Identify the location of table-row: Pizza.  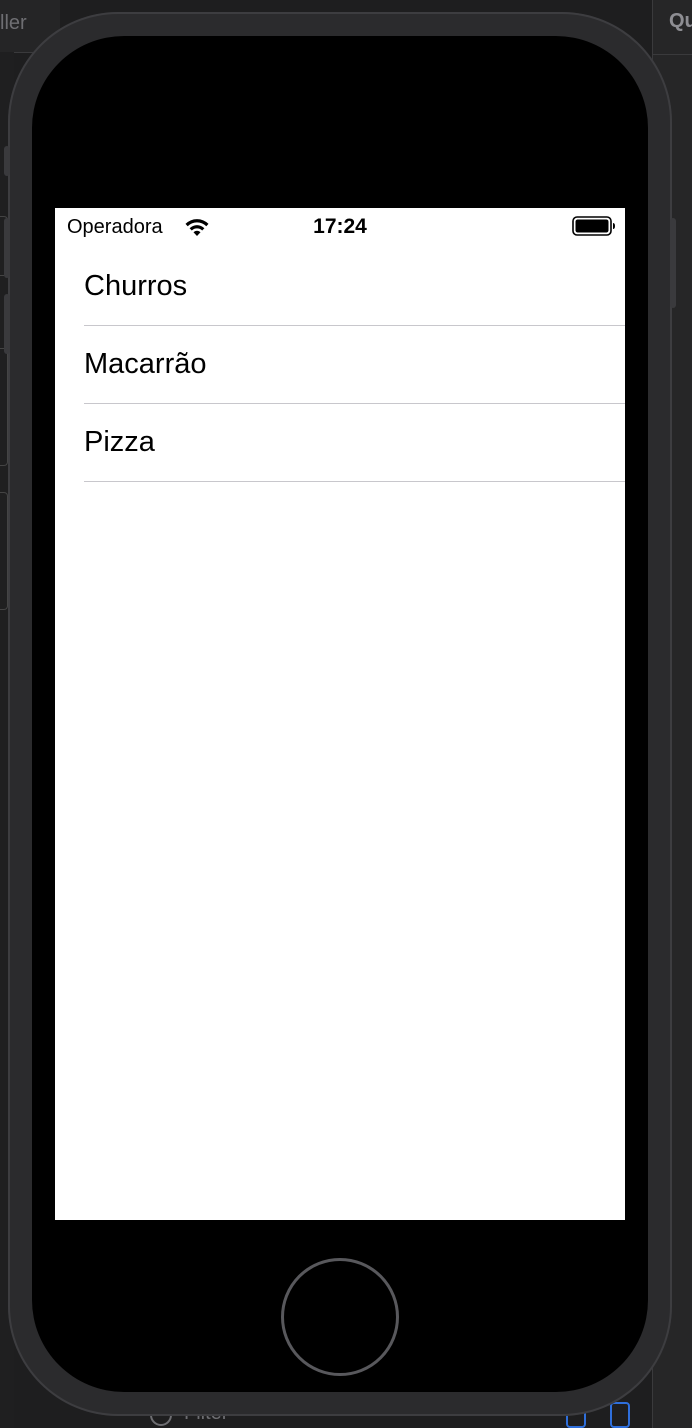
(340, 443).